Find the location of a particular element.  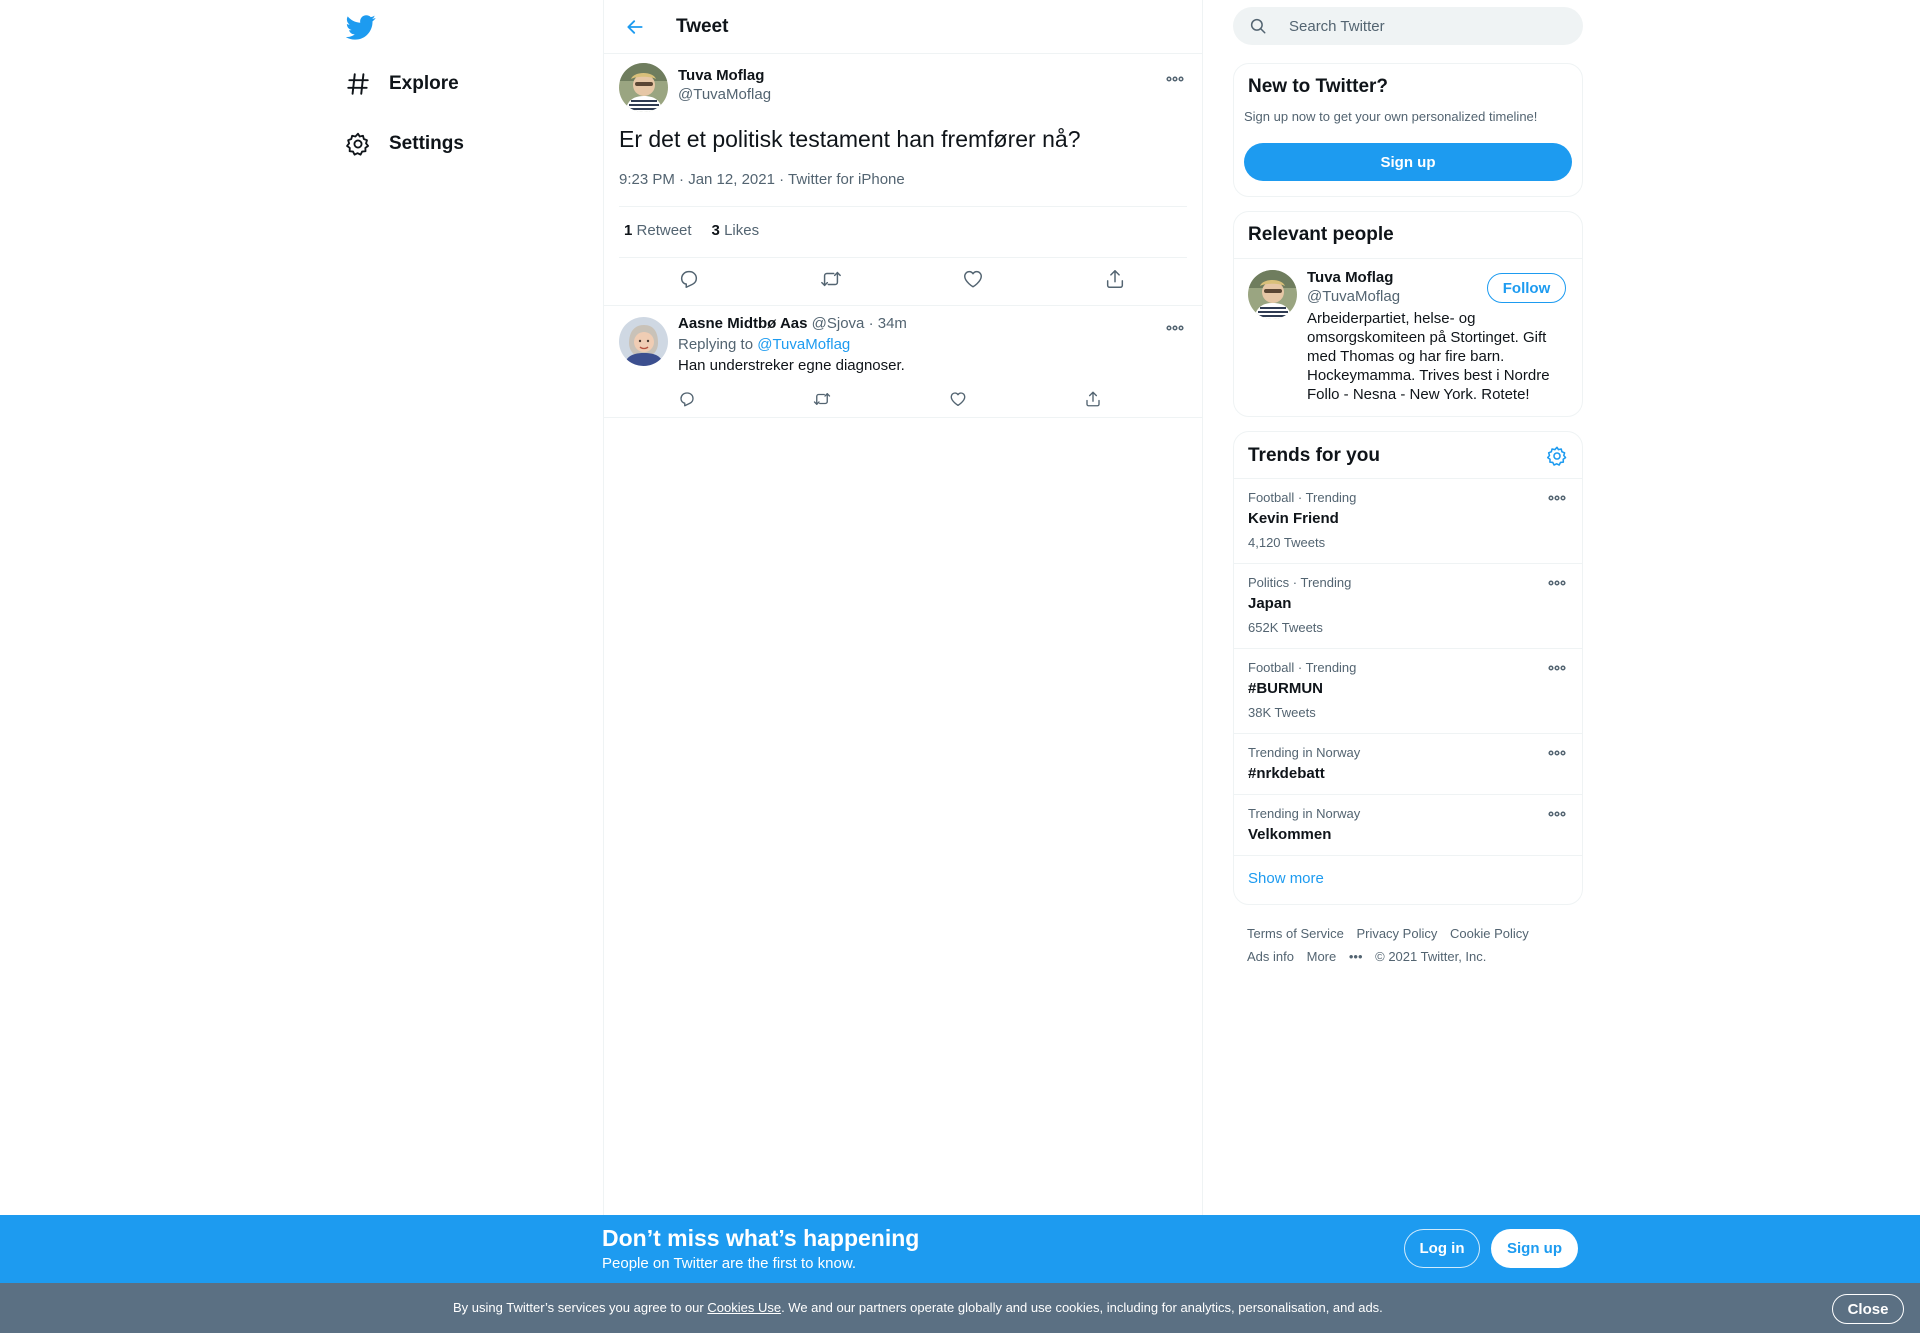

banner-heading: Don’t miss what’s happening is located at coordinates (761, 1238).